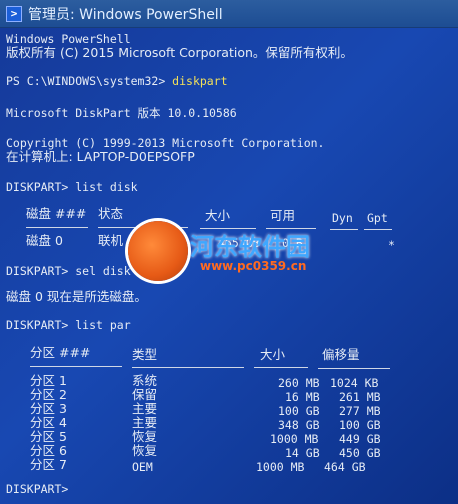 This screenshot has width=458, height=504. Describe the element at coordinates (218, 215) in the screenshot. I see `disk-header: 大小` at that location.